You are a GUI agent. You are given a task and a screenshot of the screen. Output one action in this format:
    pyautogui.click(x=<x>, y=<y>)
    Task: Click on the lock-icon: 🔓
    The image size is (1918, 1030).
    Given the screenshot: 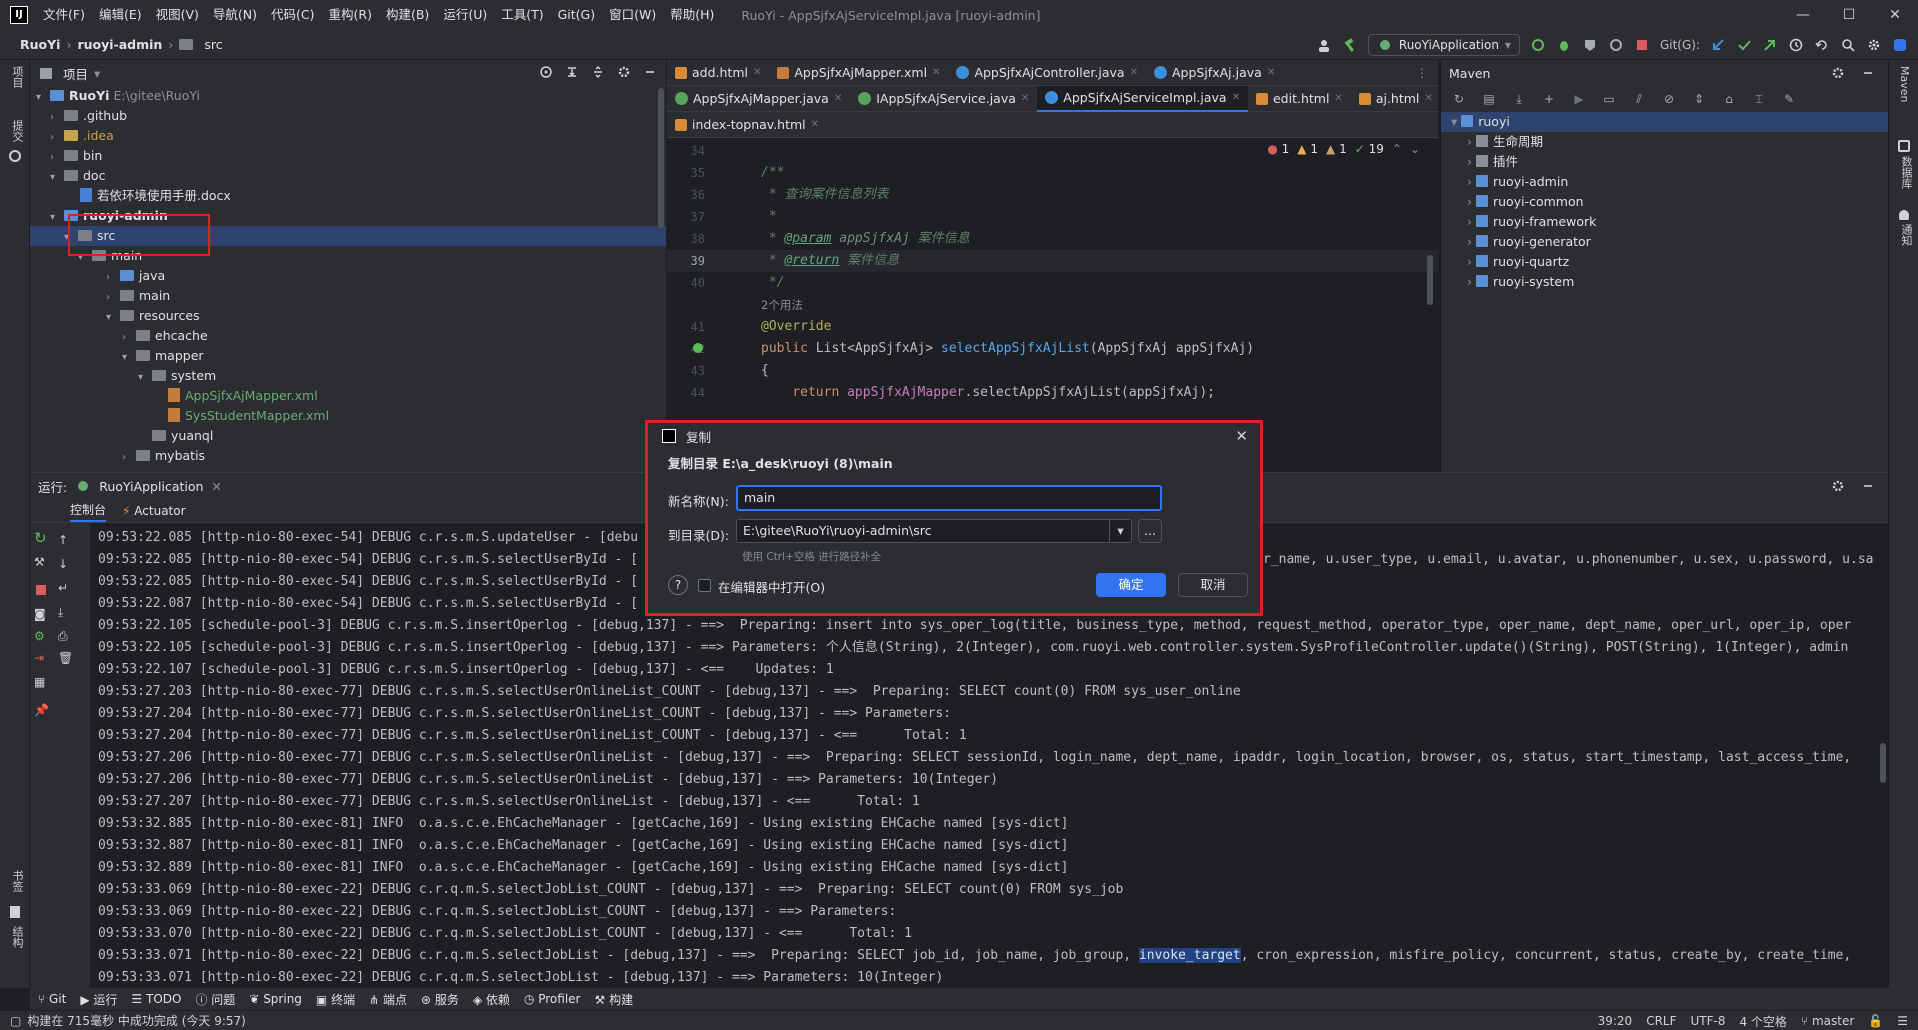 What is the action you would take?
    pyautogui.click(x=1875, y=1021)
    